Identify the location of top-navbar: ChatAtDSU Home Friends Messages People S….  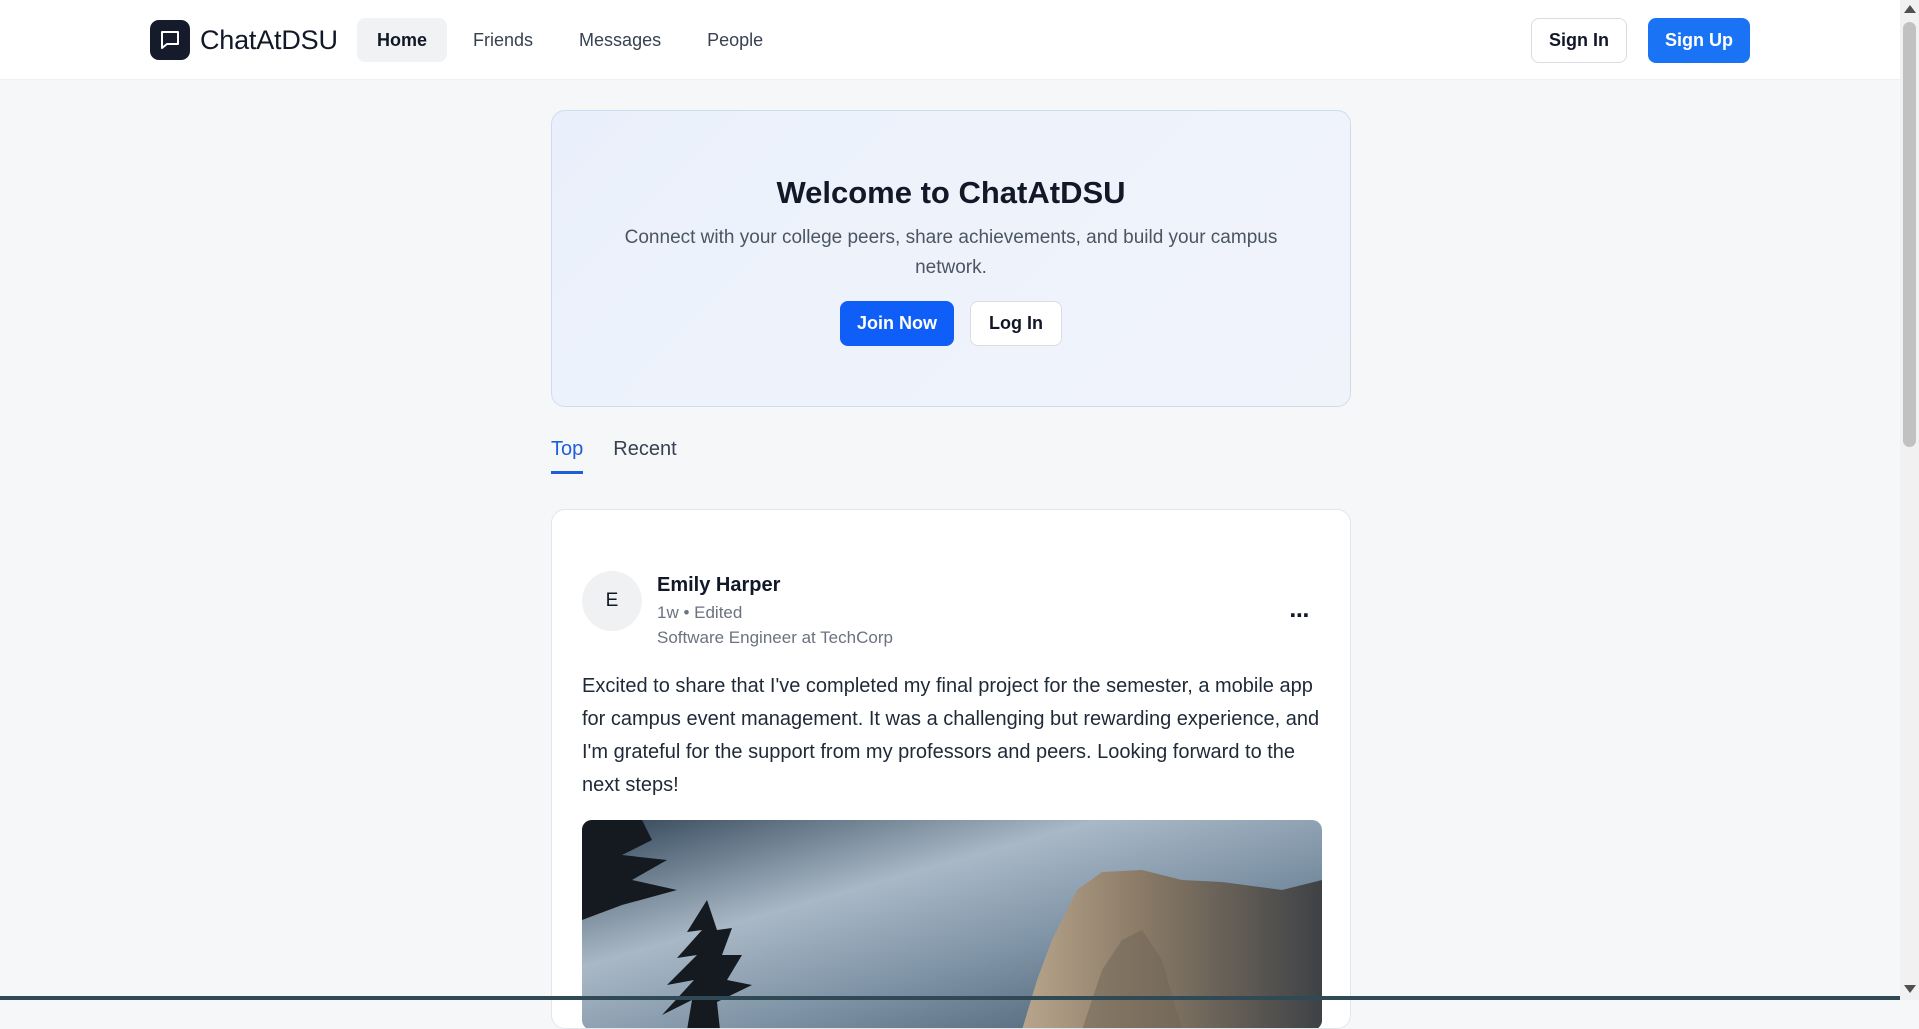
(950, 40).